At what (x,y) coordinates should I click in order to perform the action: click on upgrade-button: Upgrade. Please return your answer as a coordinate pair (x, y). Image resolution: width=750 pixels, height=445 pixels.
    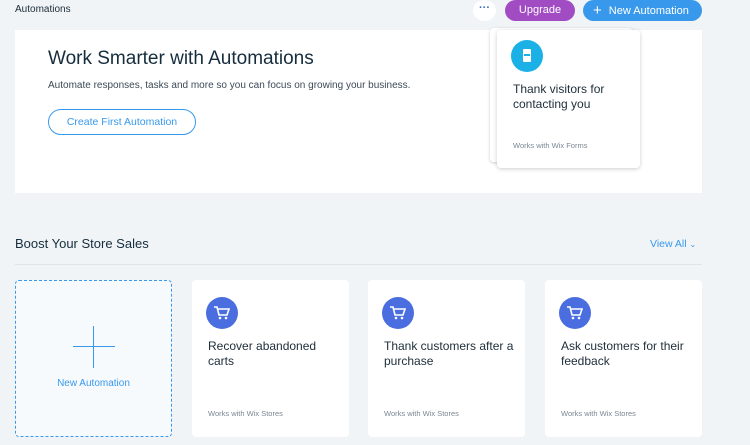
    Looking at the image, I should click on (540, 10).